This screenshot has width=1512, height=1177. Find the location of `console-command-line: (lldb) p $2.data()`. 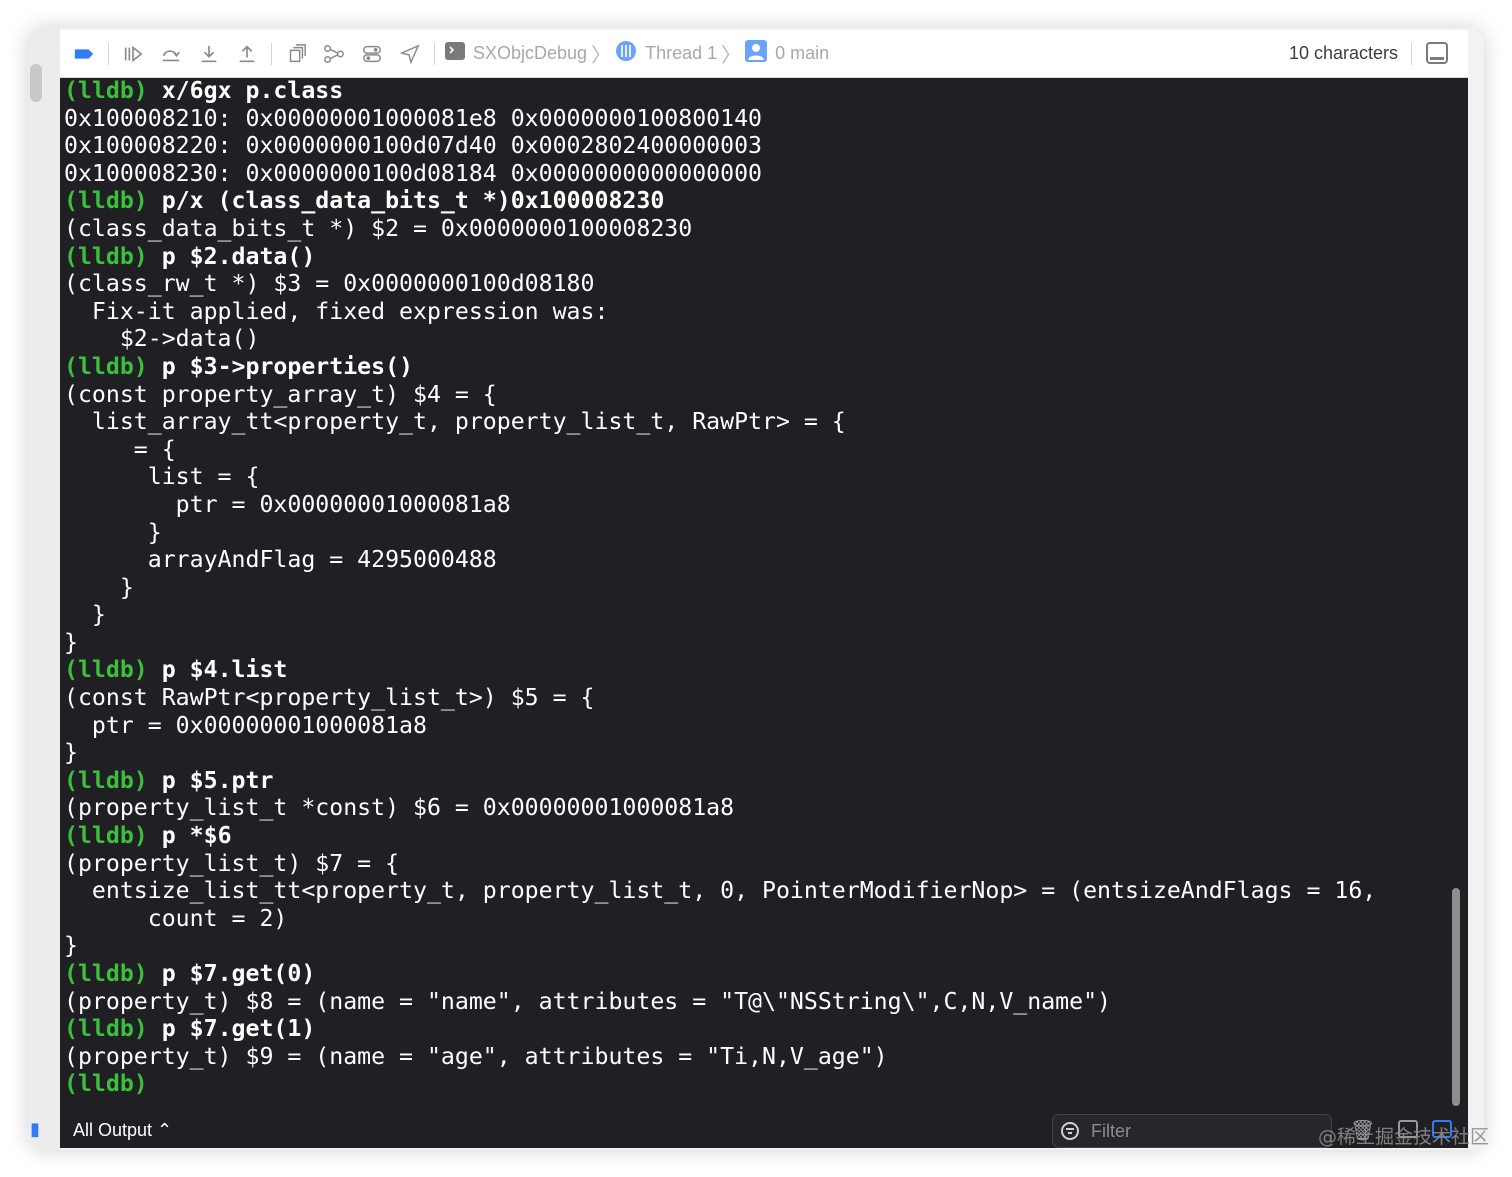

console-command-line: (lldb) p $2.data() is located at coordinates (754, 257).